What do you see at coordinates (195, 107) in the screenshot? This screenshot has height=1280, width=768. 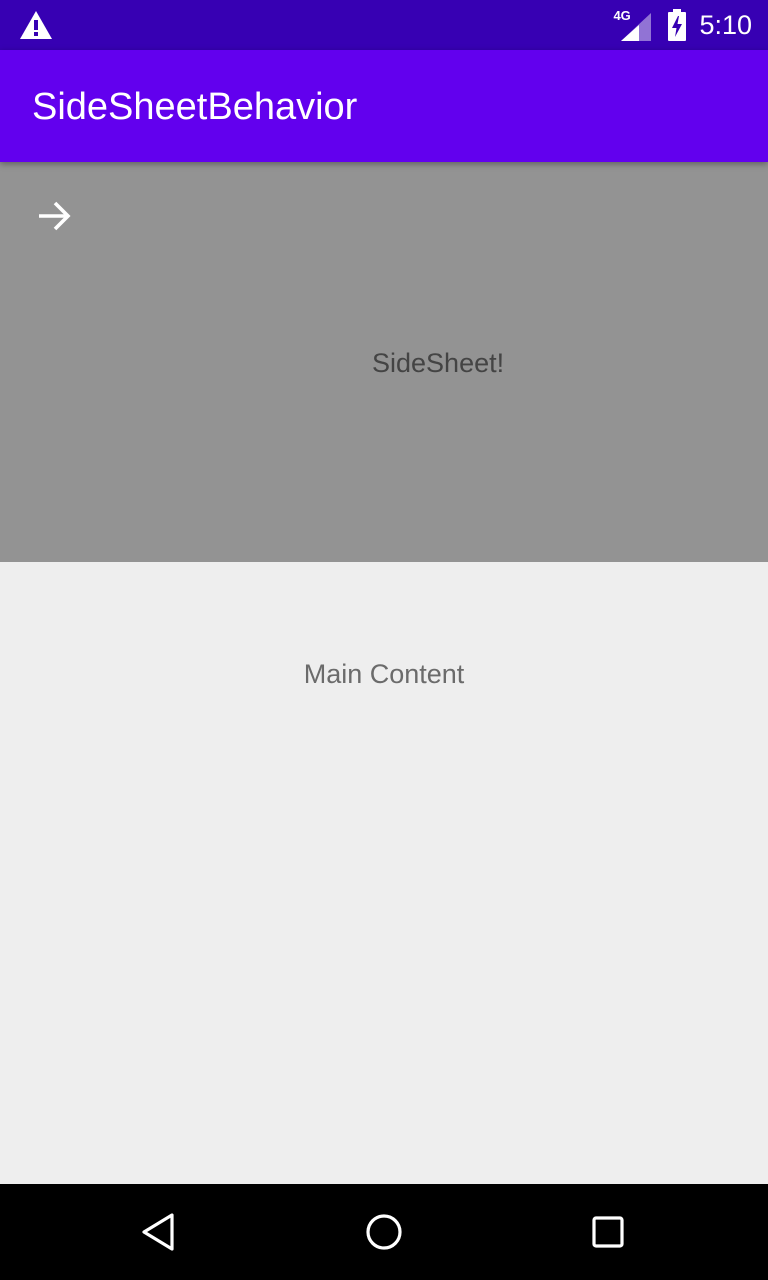 I see `app-title: SideSheetBehavior` at bounding box center [195, 107].